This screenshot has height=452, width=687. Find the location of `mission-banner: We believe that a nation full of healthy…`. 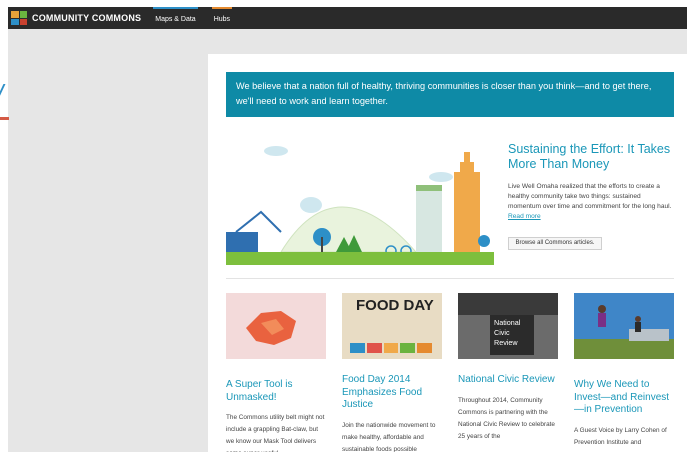

mission-banner: We believe that a nation full of healthy… is located at coordinates (450, 94).